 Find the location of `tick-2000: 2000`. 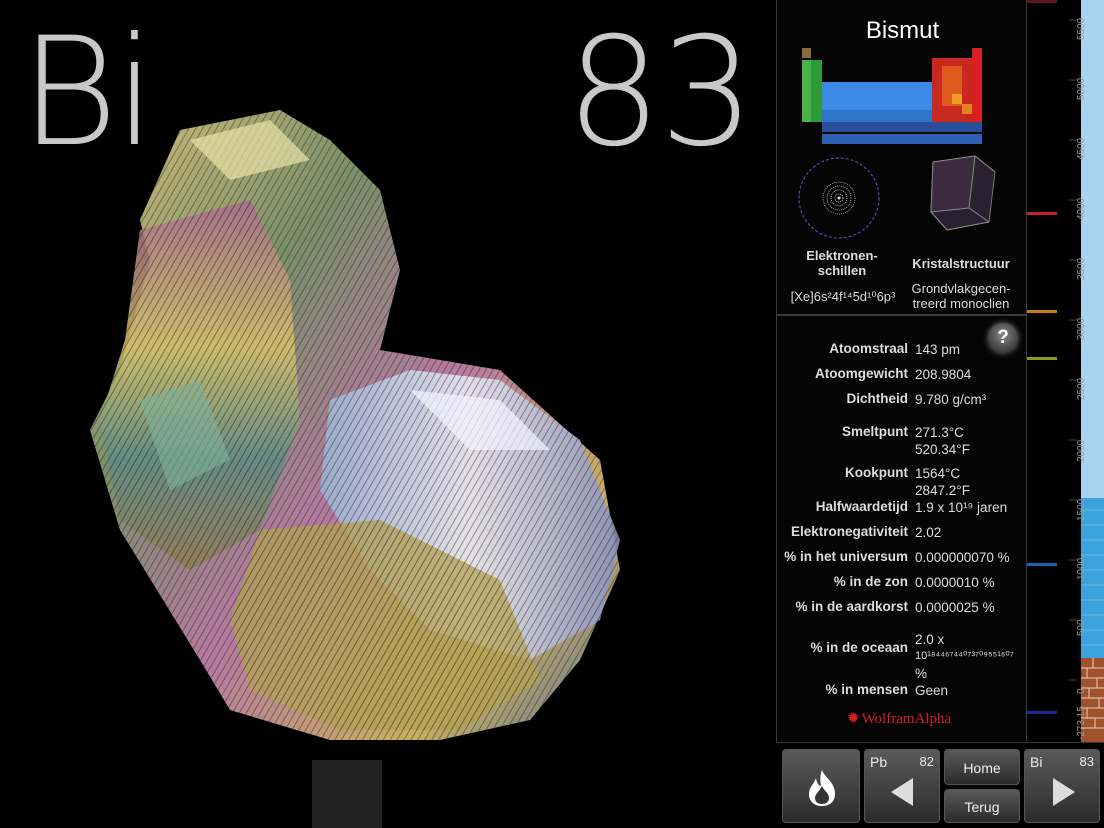

tick-2000: 2000 is located at coordinates (1081, 450).